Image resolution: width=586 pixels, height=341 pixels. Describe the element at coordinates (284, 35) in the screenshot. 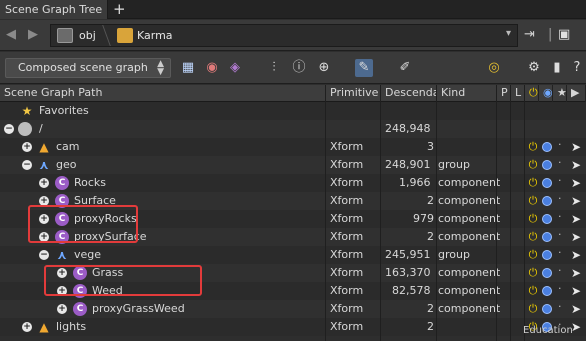

I see `network-path: obj Karma ▾` at that location.